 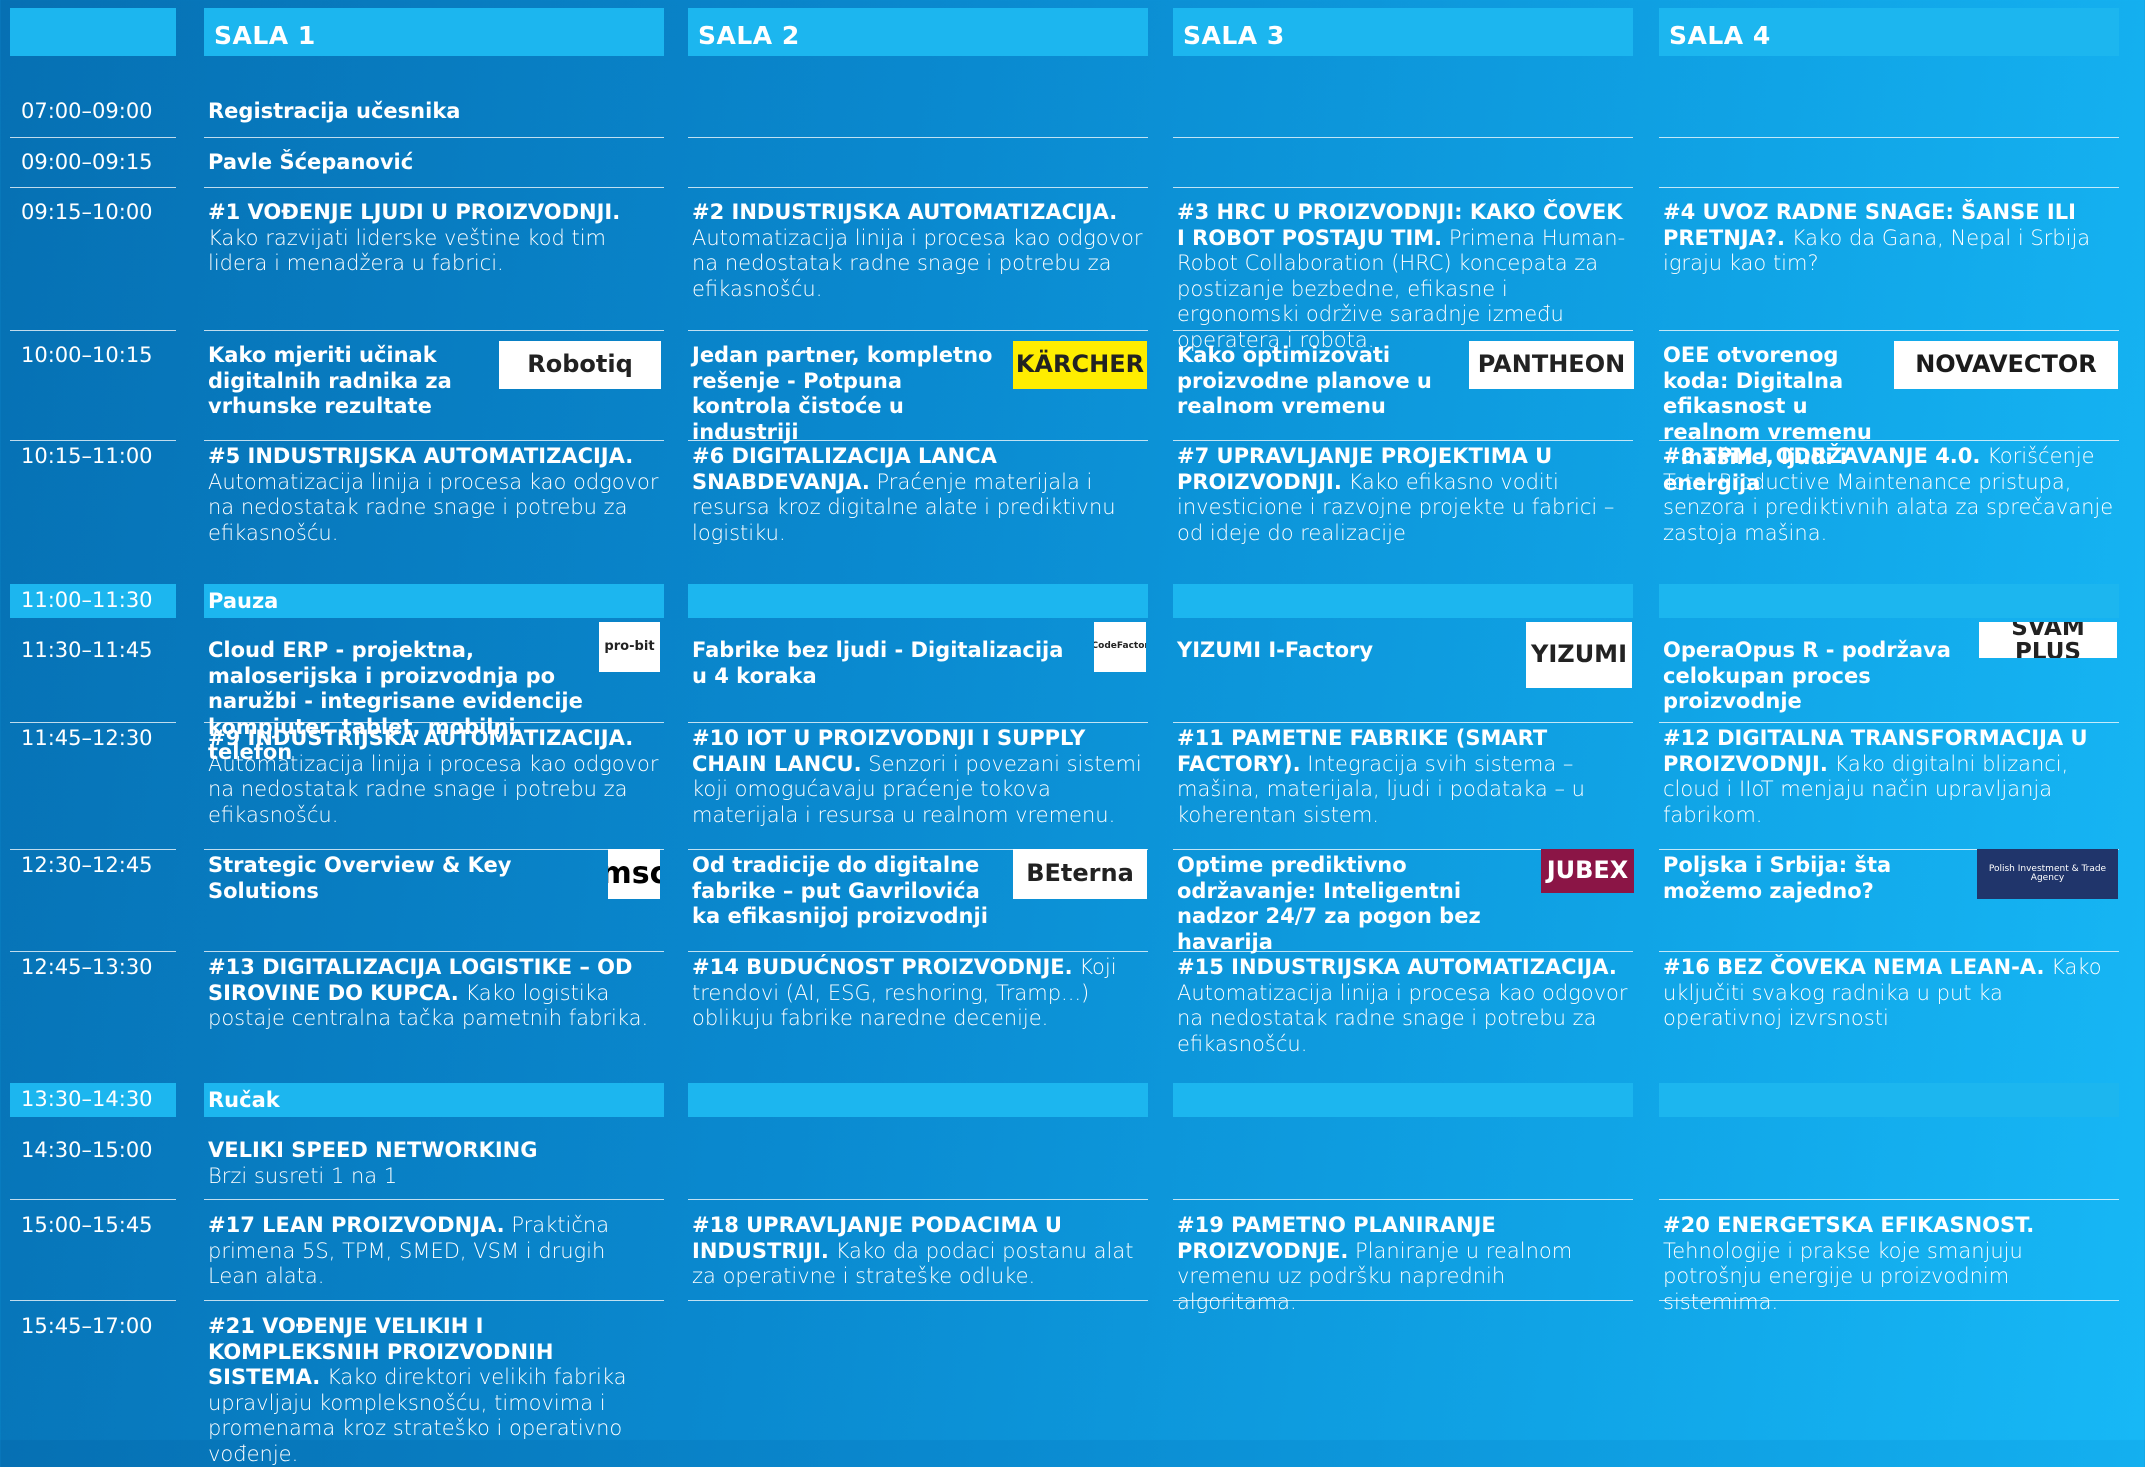 What do you see at coordinates (1587, 871) in the screenshot?
I see `sponsor-logo: JUBEX` at bounding box center [1587, 871].